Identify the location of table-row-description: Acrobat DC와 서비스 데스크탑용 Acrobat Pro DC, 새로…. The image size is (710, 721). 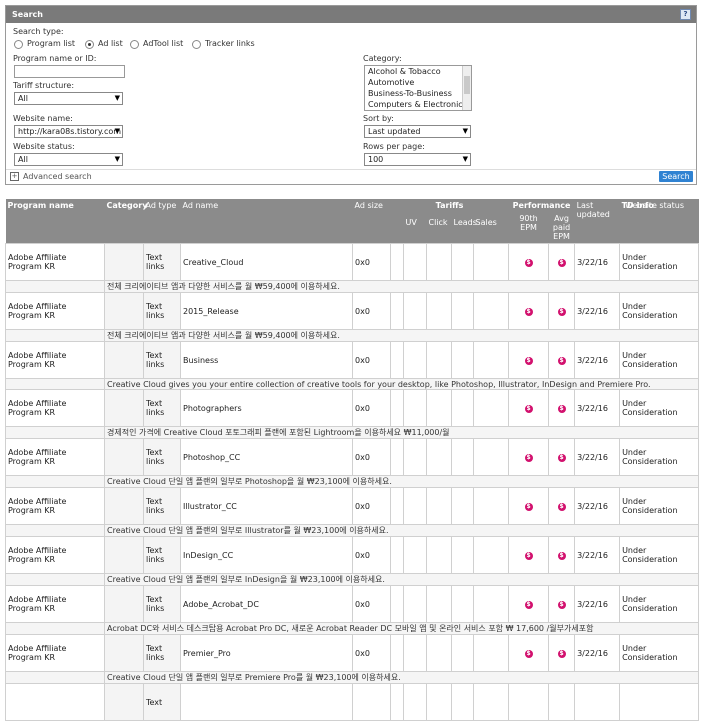
(352, 628).